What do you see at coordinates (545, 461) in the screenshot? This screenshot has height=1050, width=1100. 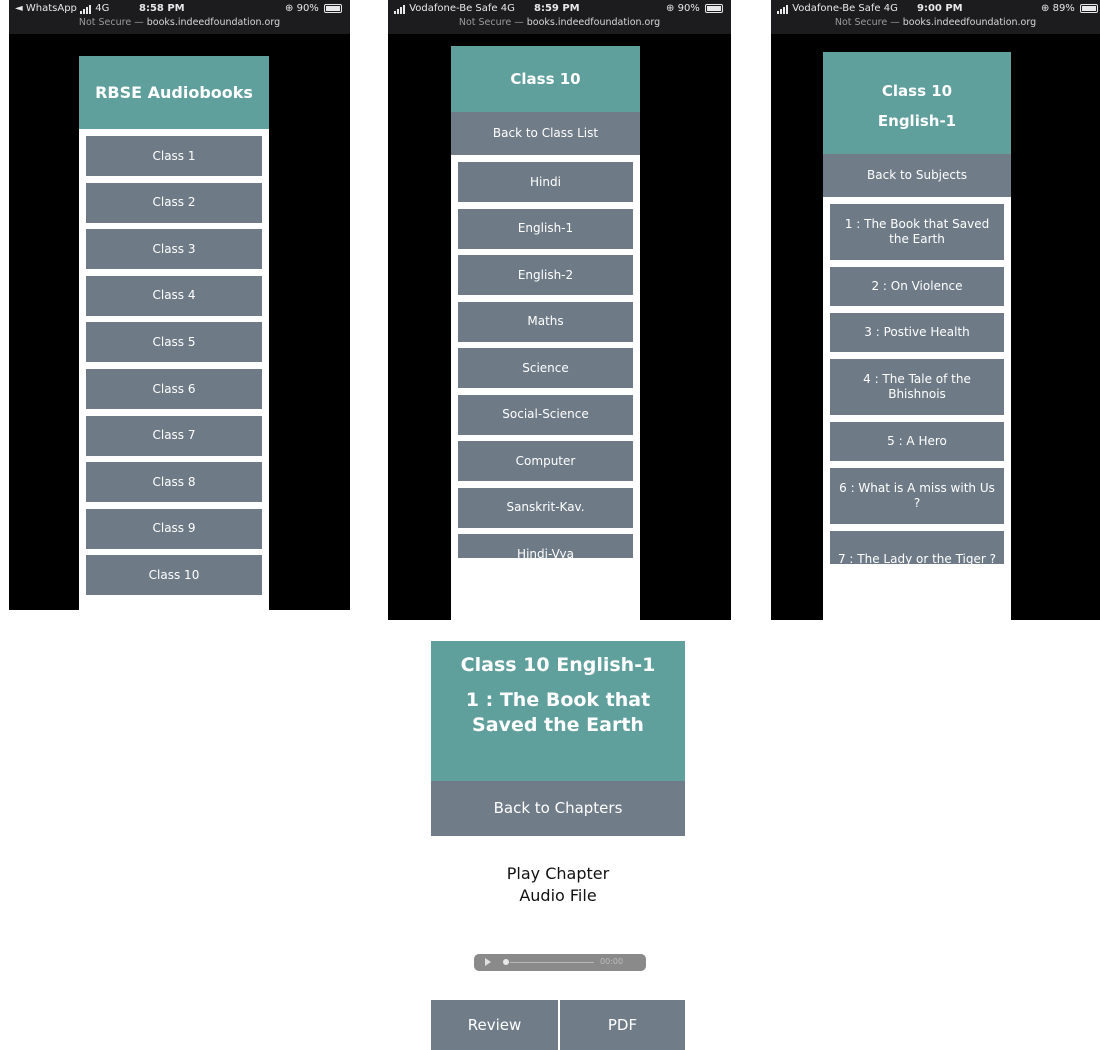 I see `subject-button-7: Computer` at bounding box center [545, 461].